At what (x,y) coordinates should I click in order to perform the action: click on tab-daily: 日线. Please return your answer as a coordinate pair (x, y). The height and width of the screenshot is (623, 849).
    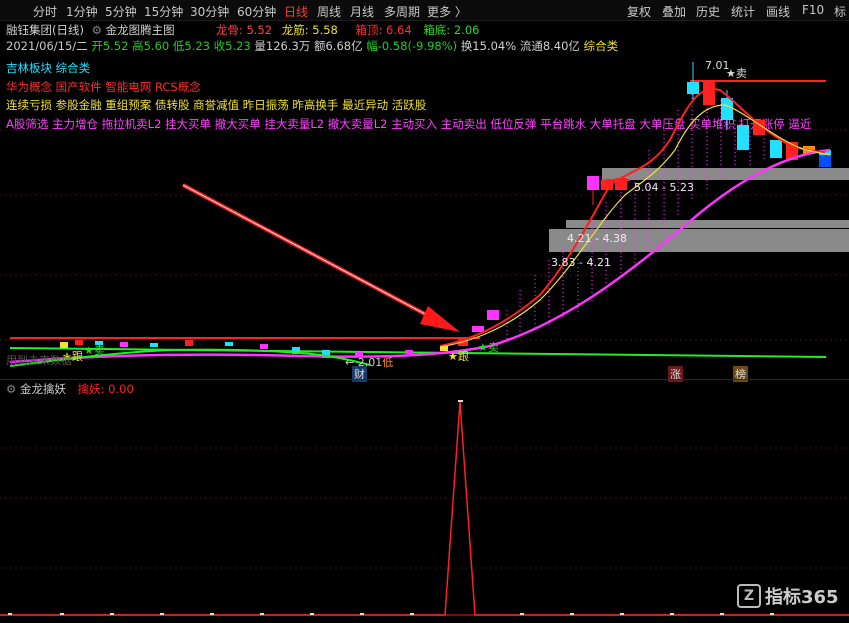
    Looking at the image, I should click on (296, 11).